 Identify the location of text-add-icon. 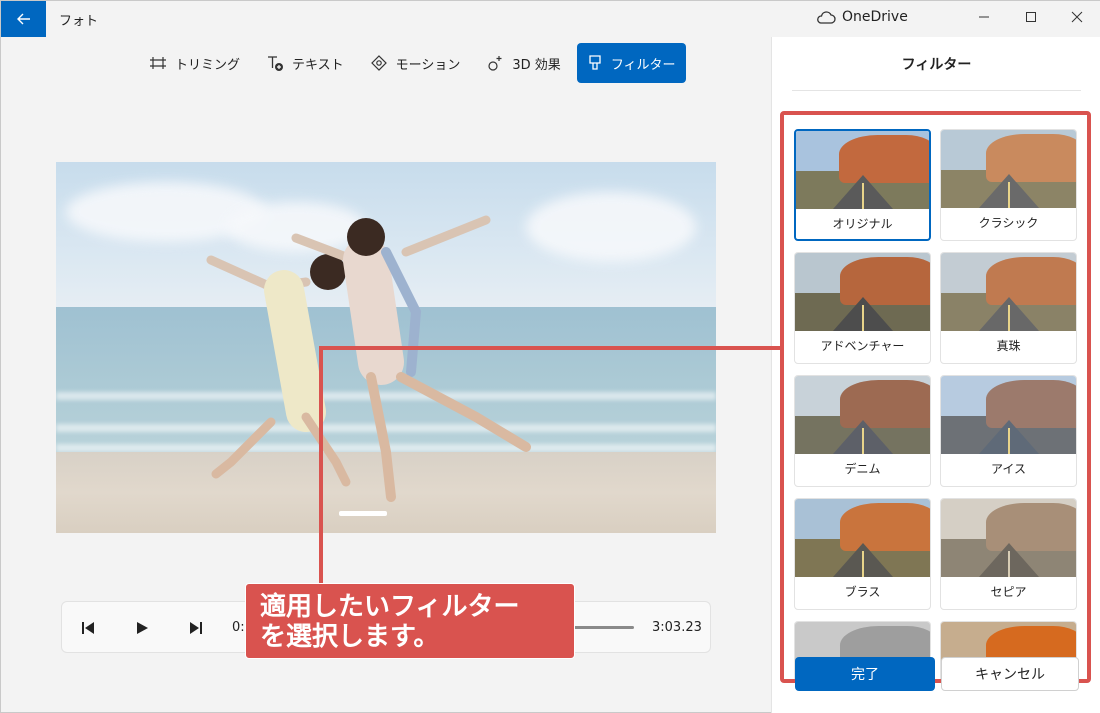
(276, 63).